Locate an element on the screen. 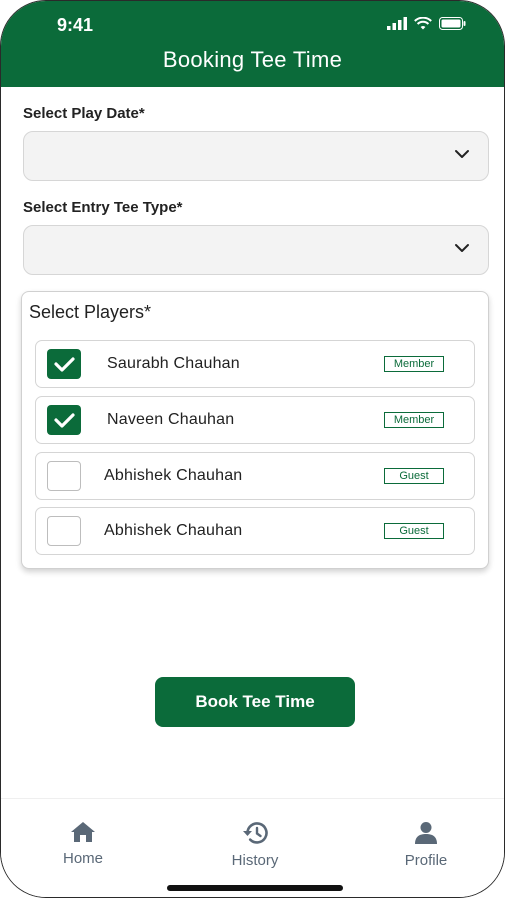 This screenshot has width=507, height=900. tab-home: Home is located at coordinates (83, 844).